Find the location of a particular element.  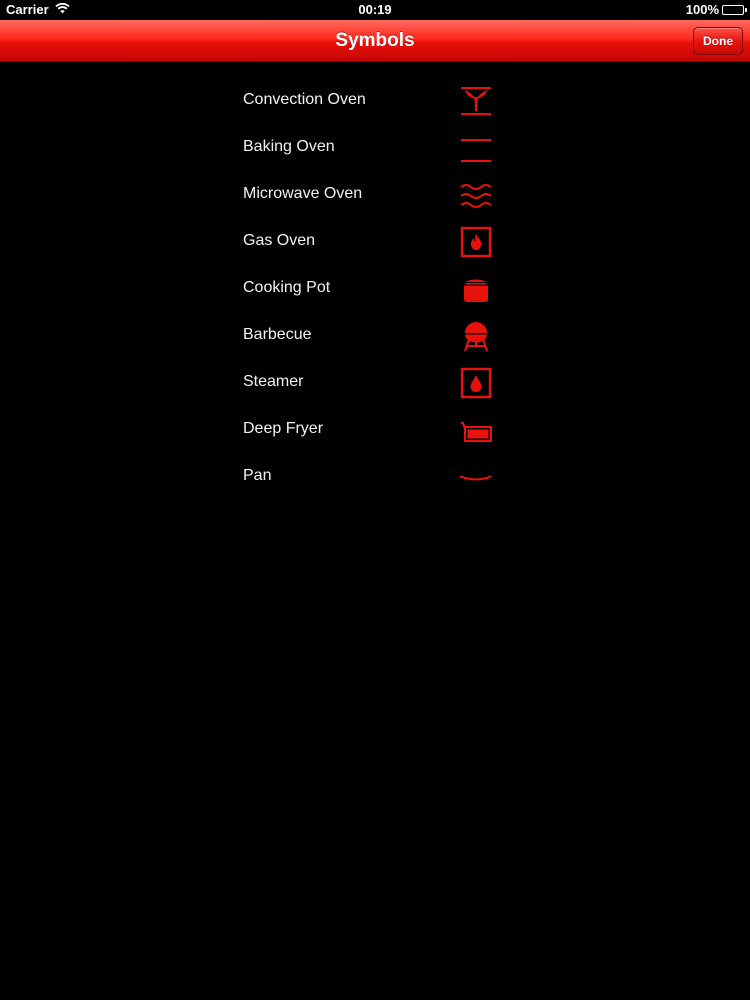

page-title: Symbols is located at coordinates (375, 40).